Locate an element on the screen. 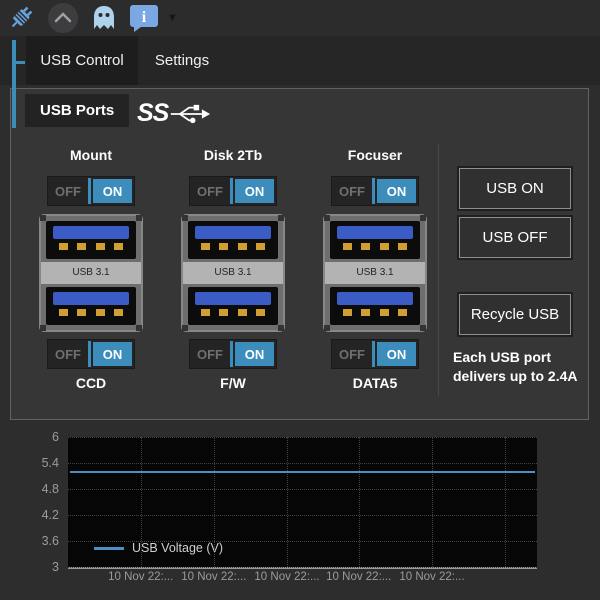 This screenshot has height=600, width=600. groupbox-title: USB Ports is located at coordinates (77, 110).